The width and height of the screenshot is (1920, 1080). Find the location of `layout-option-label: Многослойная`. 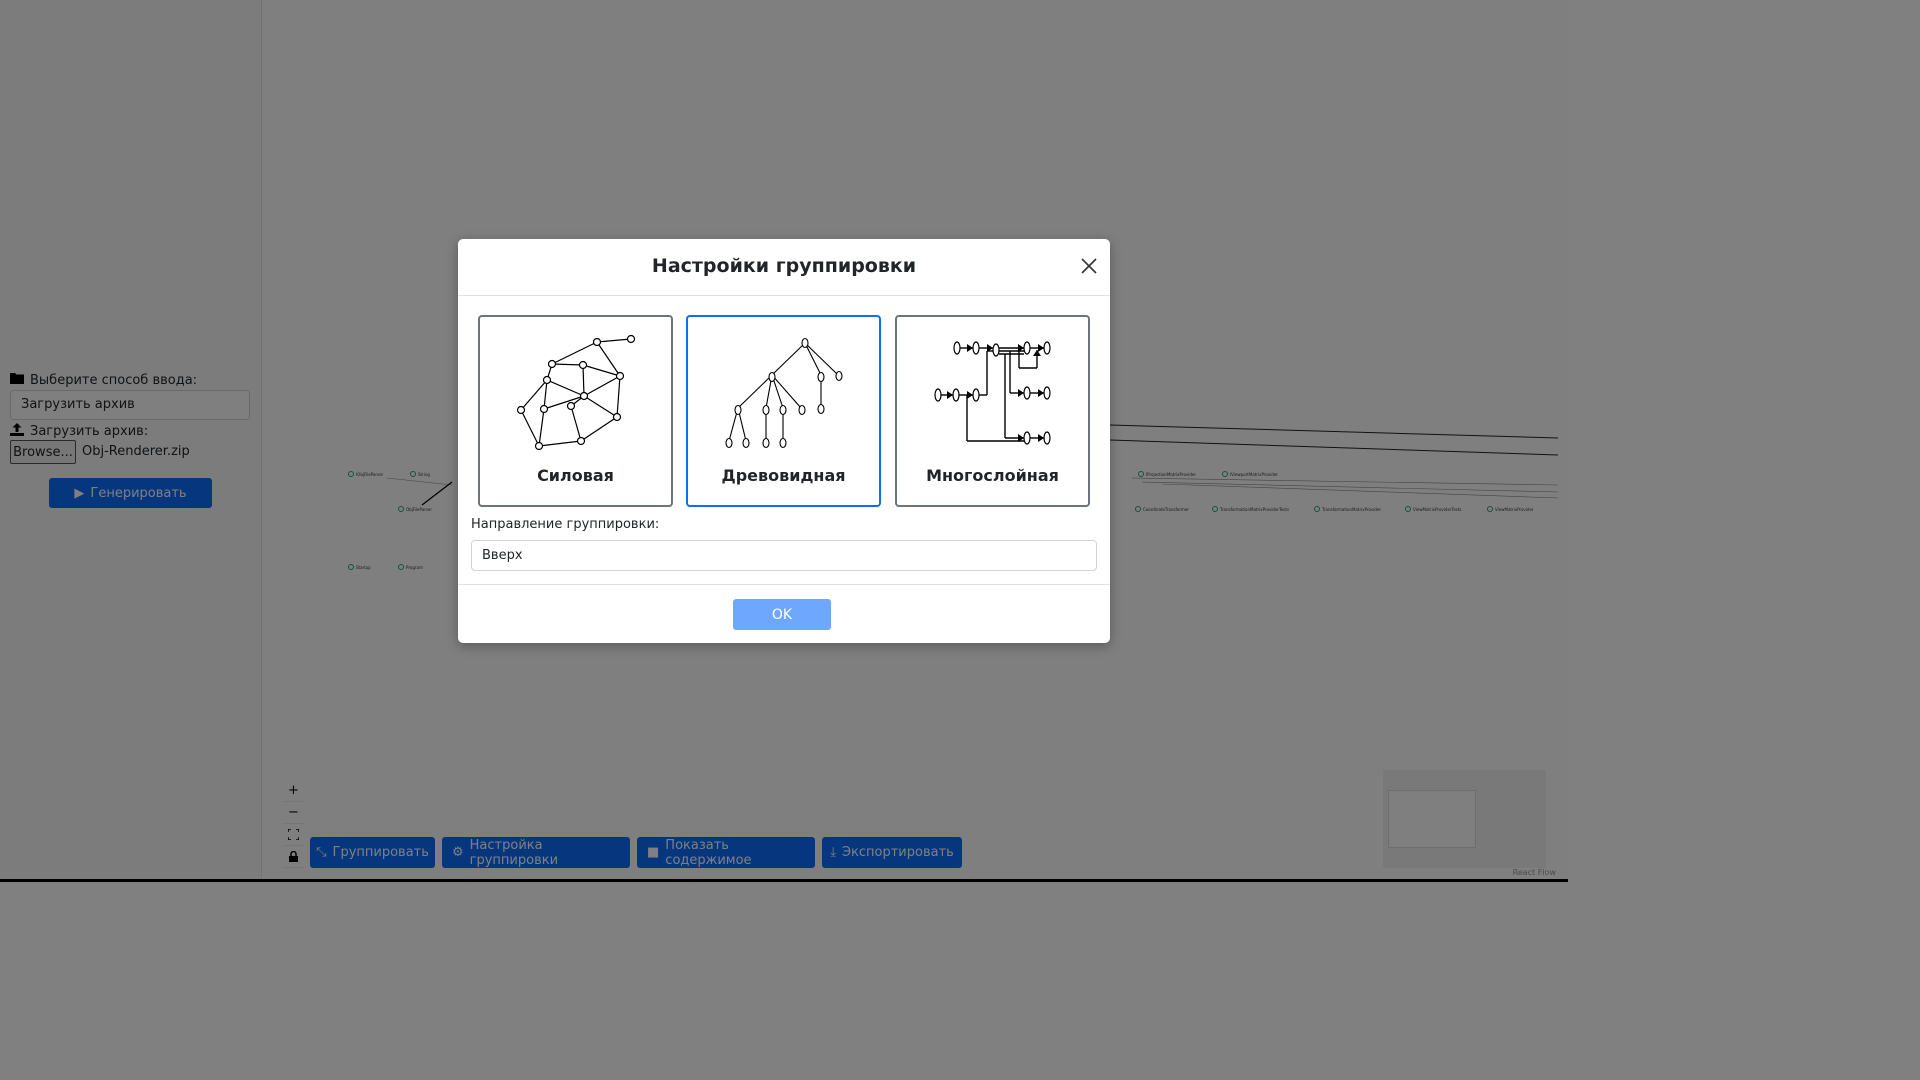

layout-option-label: Многослойная is located at coordinates (992, 475).